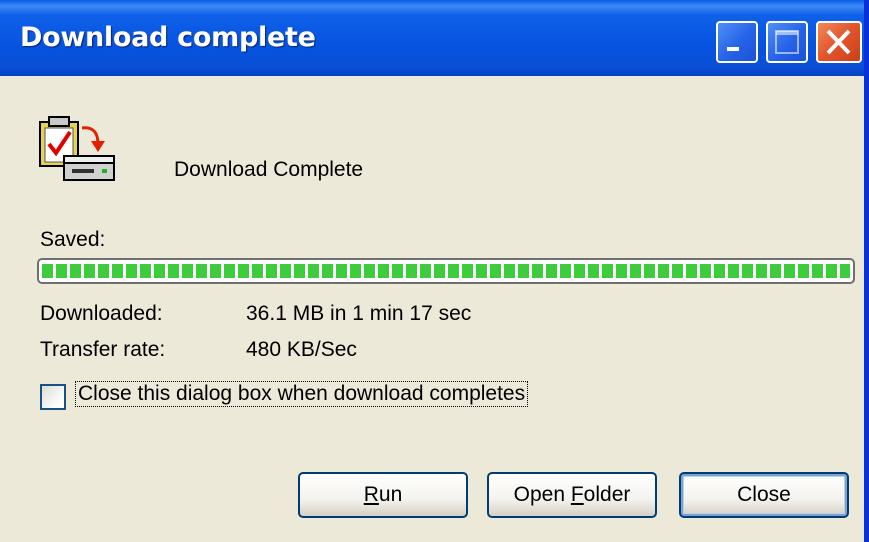 The width and height of the screenshot is (869, 542). What do you see at coordinates (542, 494) in the screenshot?
I see `open-folder-label-pre: Open` at bounding box center [542, 494].